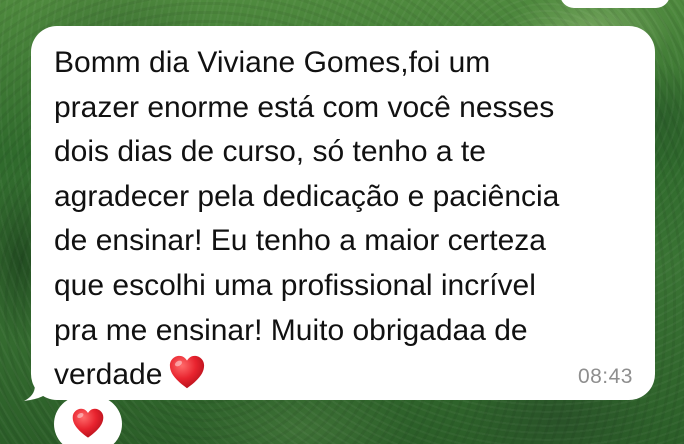 The image size is (684, 444). I want to click on message-line: dois dias de curso, só tenho a te, so click(270, 152).